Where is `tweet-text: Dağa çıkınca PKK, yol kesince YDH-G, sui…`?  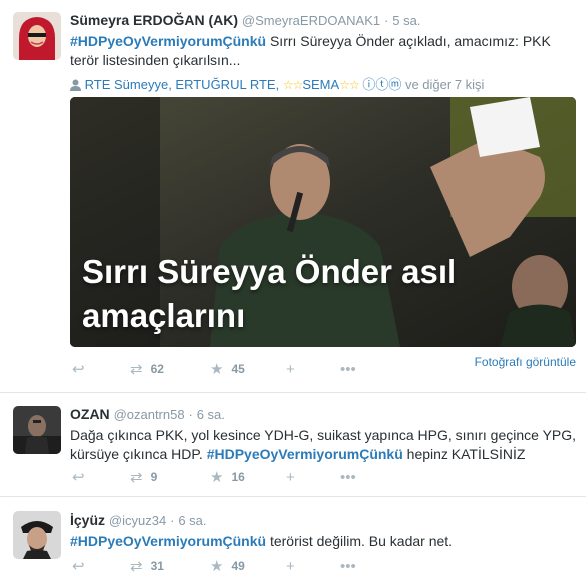 tweet-text: Dağa çıkınca PKK, yol kesince YDH-G, sui… is located at coordinates (324, 445).